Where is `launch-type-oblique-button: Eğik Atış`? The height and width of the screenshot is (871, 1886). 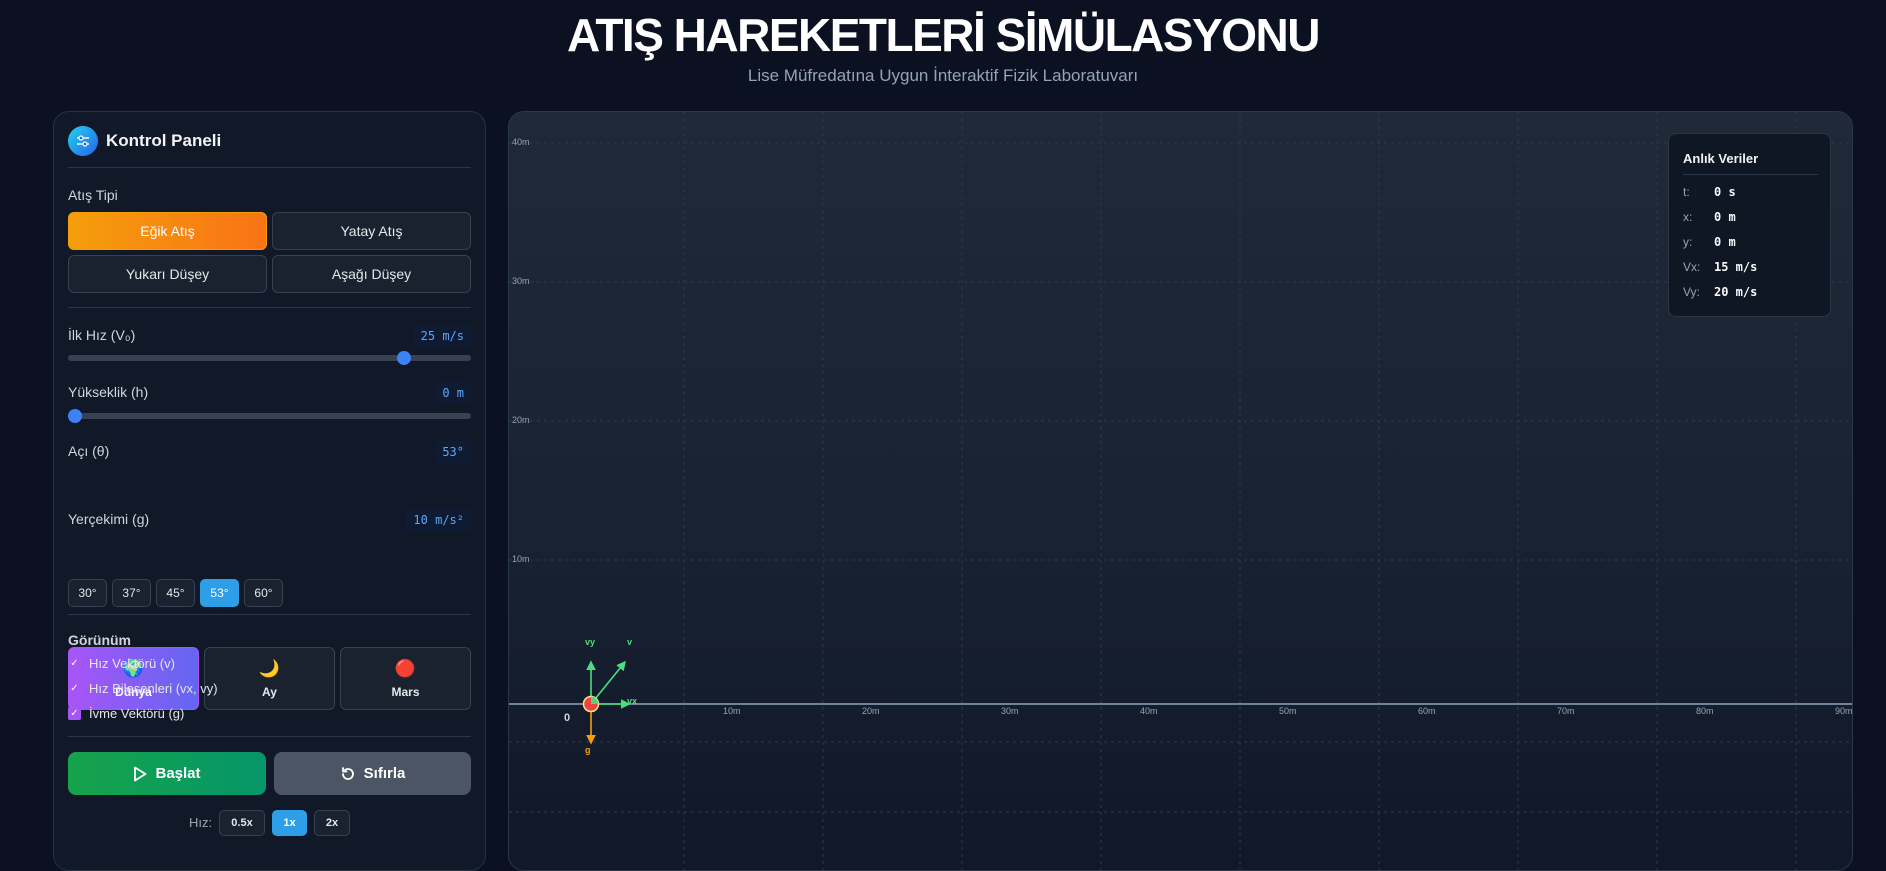
launch-type-oblique-button: Eğik Atış is located at coordinates (167, 231).